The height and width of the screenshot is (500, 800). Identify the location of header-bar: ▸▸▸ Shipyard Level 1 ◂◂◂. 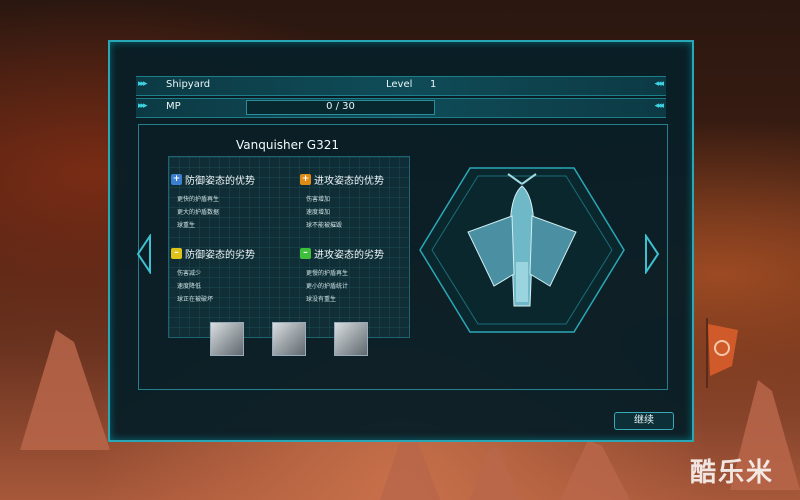
(401, 86).